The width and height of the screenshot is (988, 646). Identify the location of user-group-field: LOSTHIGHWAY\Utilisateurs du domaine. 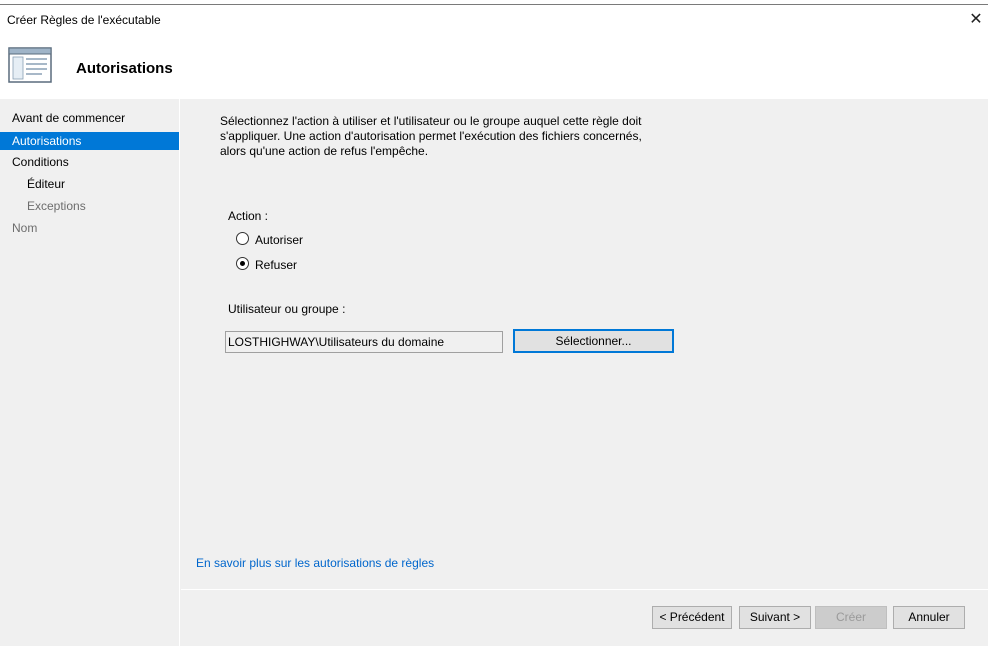
(364, 342).